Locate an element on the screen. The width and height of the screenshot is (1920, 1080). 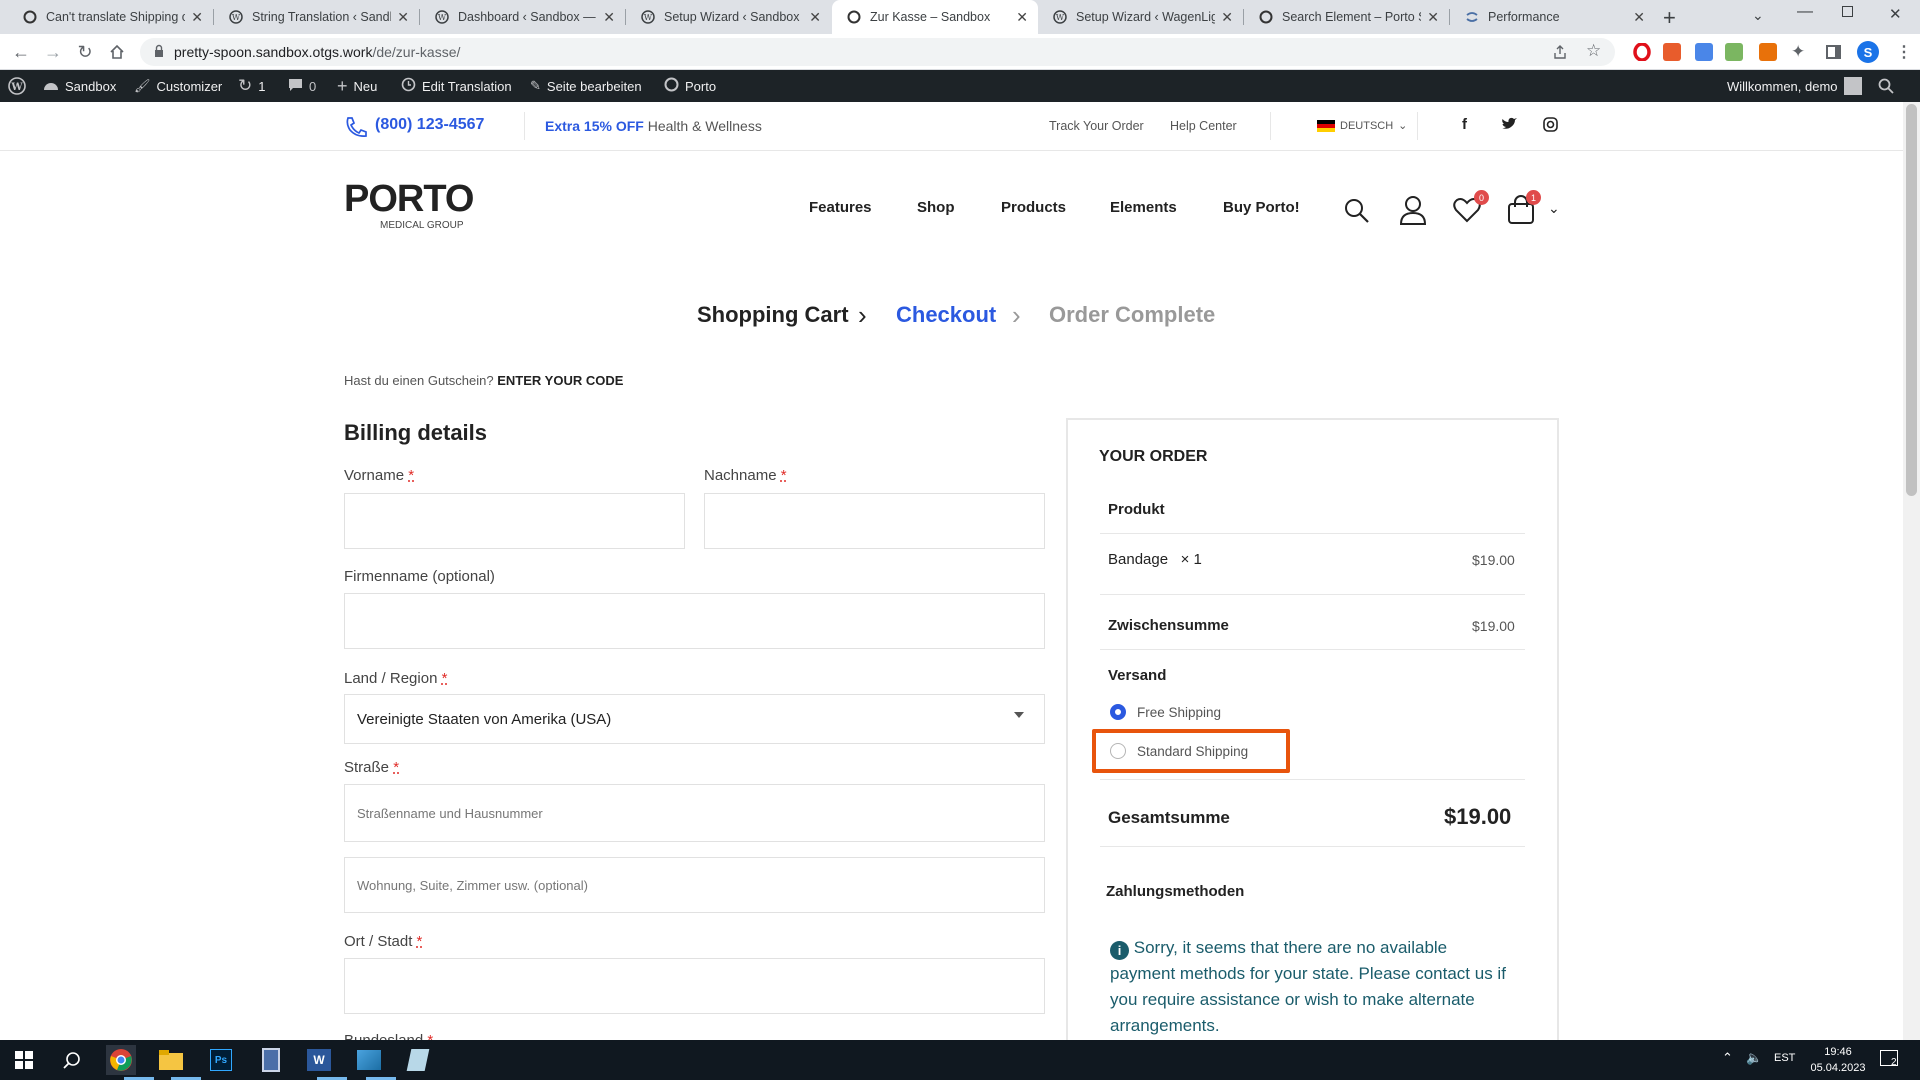
forward-icon: → is located at coordinates (53, 52).